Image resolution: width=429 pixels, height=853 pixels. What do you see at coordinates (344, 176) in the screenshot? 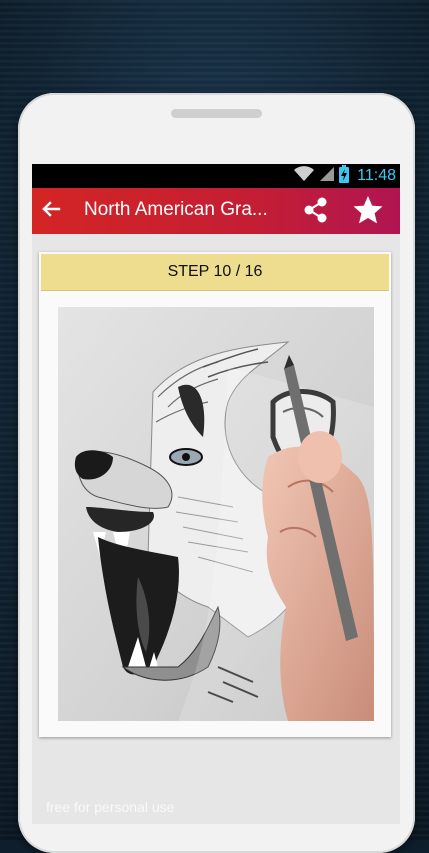
I see `battery-icon` at bounding box center [344, 176].